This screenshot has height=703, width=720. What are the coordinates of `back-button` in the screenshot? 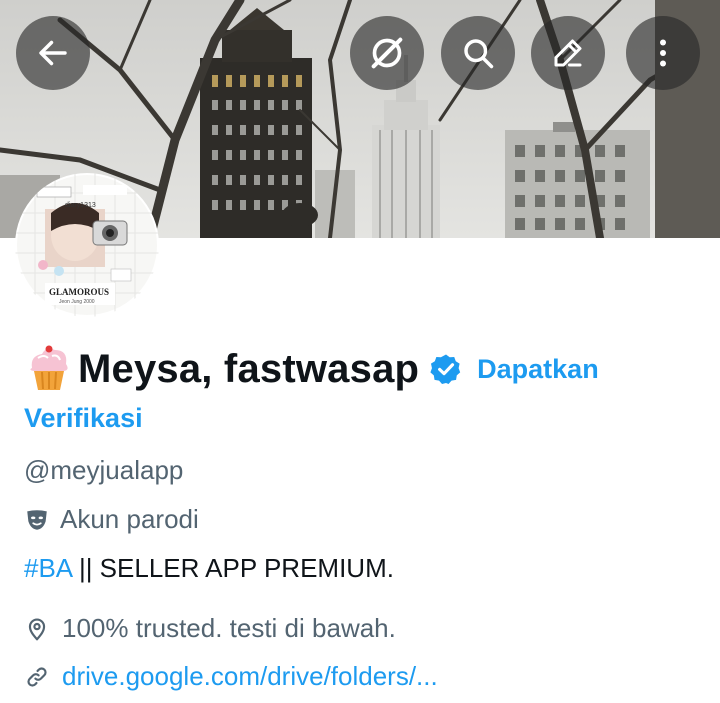 It's located at (53, 53).